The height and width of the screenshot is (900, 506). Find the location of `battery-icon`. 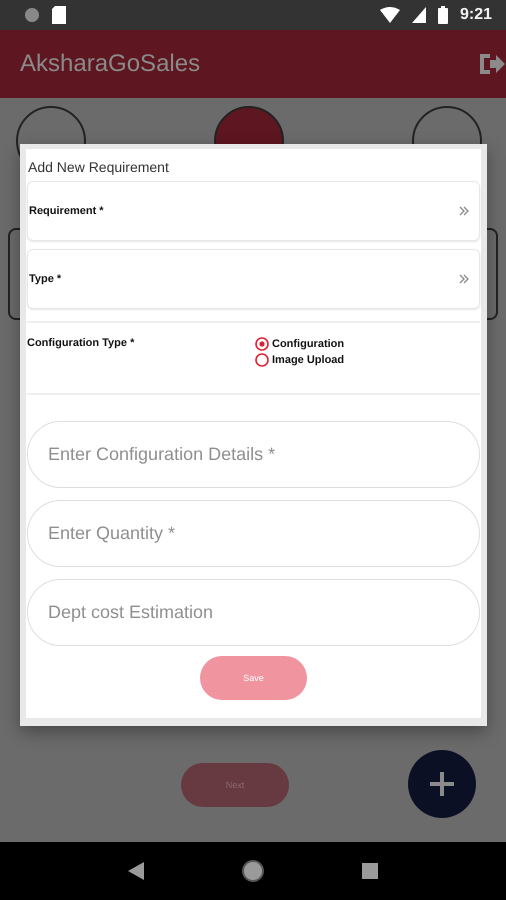

battery-icon is located at coordinates (443, 15).